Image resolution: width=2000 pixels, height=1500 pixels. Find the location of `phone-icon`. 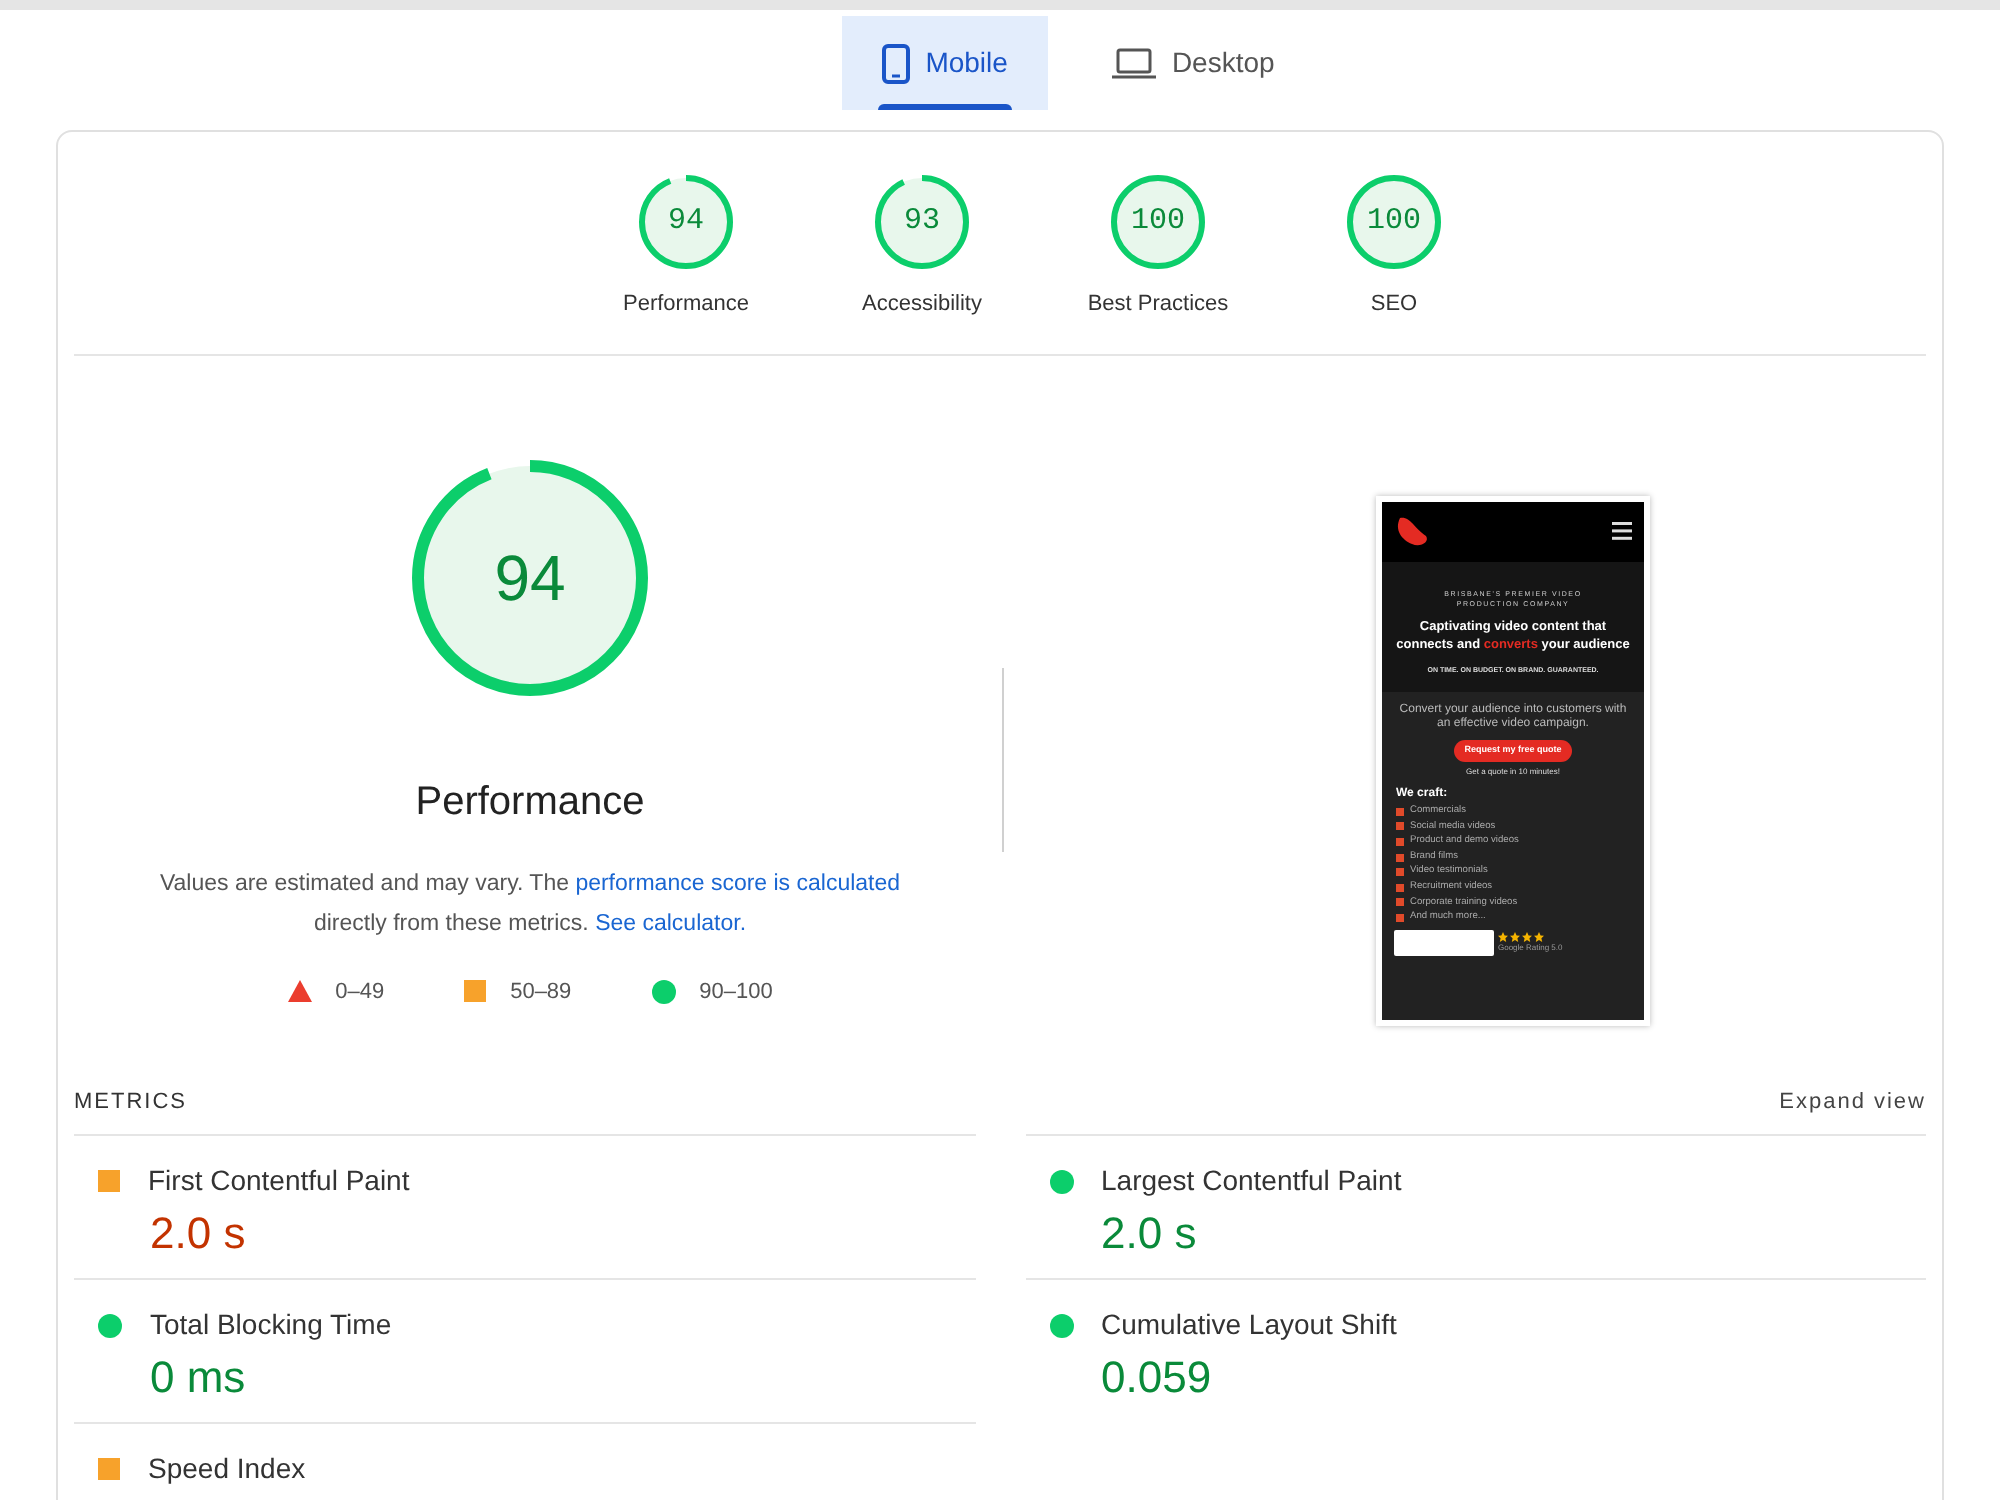

phone-icon is located at coordinates (895, 63).